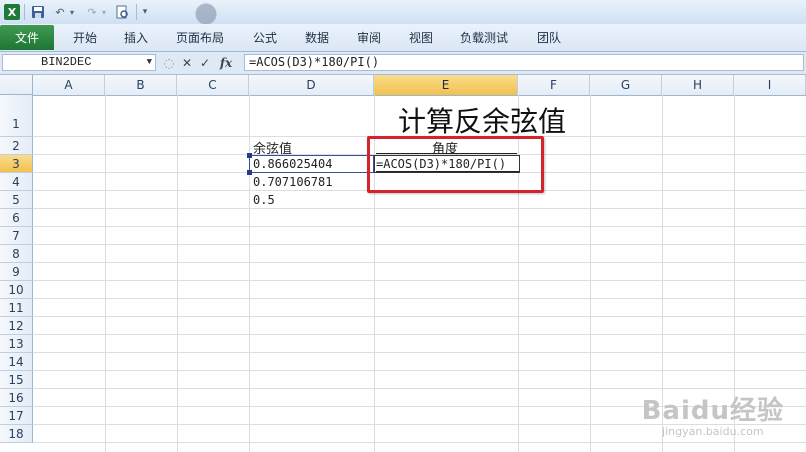 The width and height of the screenshot is (806, 452). What do you see at coordinates (92, 12) in the screenshot?
I see `redo-icon: ↷` at bounding box center [92, 12].